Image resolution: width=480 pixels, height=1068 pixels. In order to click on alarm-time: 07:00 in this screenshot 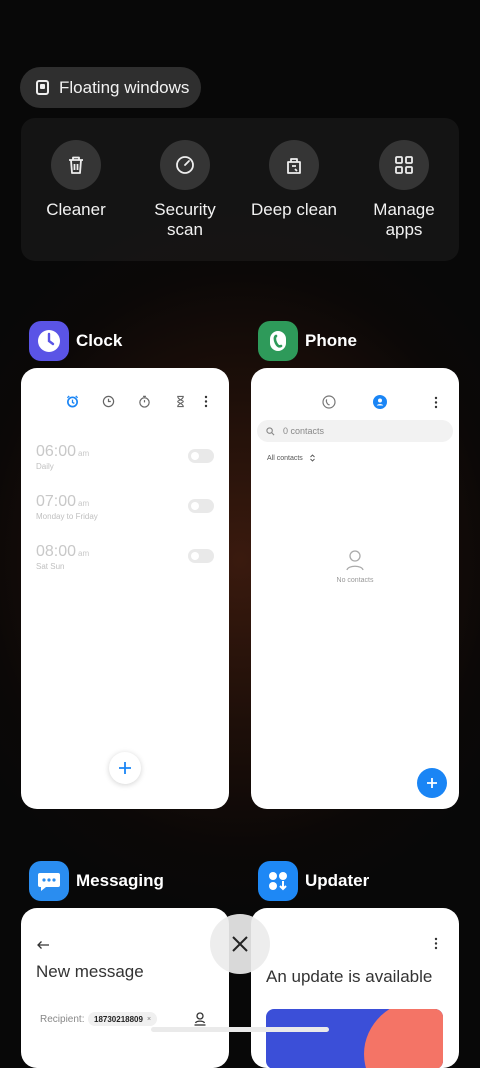, I will do `click(56, 501)`.